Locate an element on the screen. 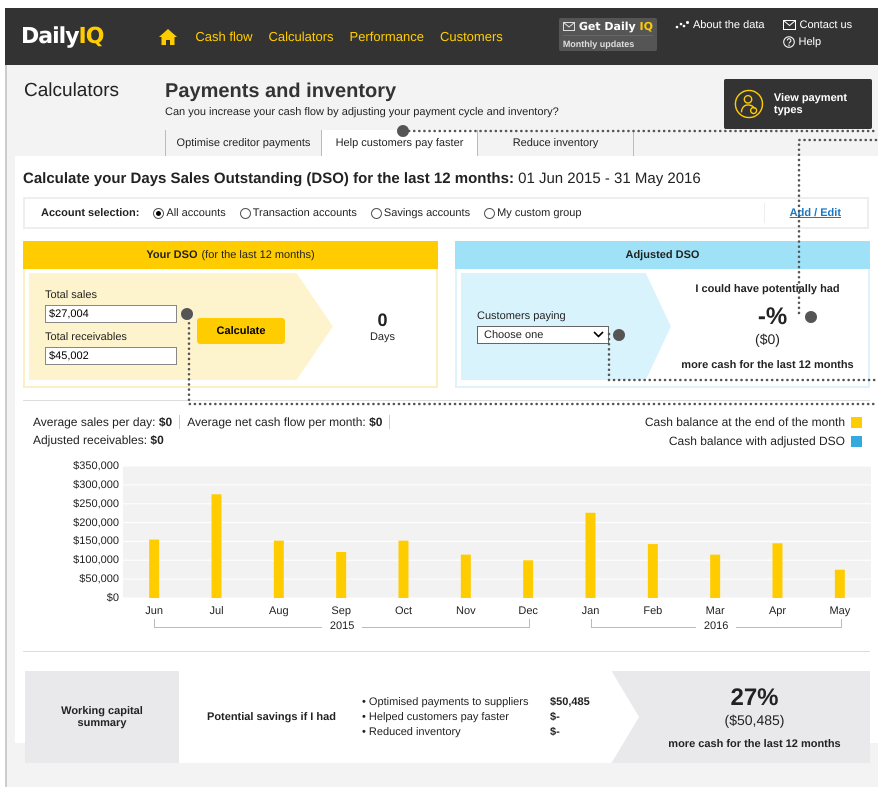  nav-link: Customers is located at coordinates (471, 36).